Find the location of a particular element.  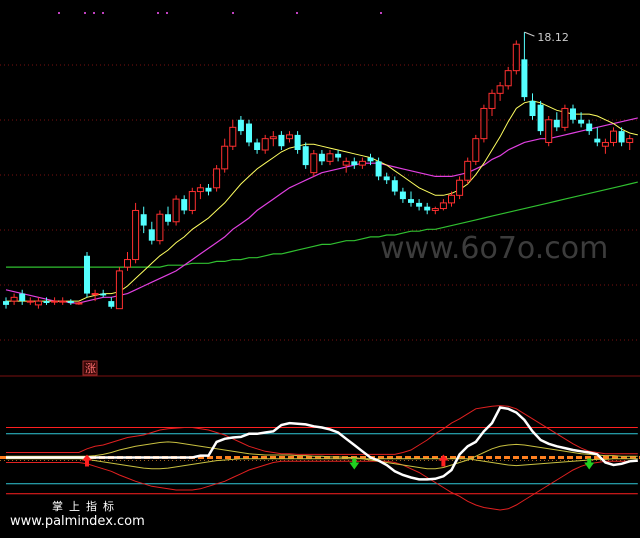

top-marker-dots is located at coordinates (220, 13).